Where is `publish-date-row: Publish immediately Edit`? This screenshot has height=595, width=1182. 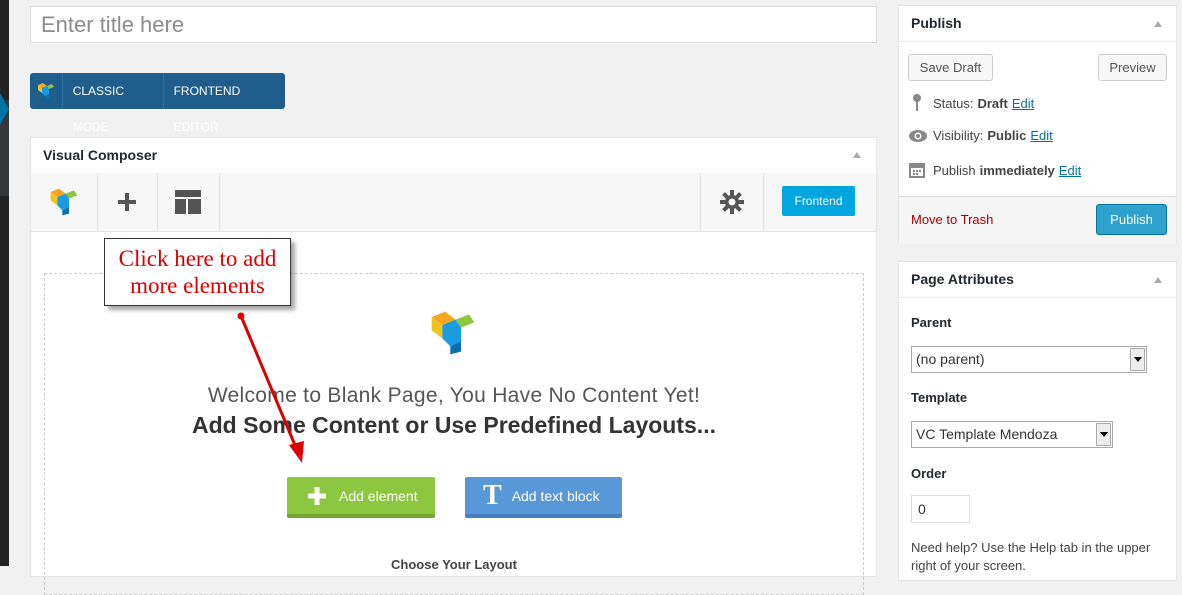 publish-date-row: Publish immediately Edit is located at coordinates (995, 170).